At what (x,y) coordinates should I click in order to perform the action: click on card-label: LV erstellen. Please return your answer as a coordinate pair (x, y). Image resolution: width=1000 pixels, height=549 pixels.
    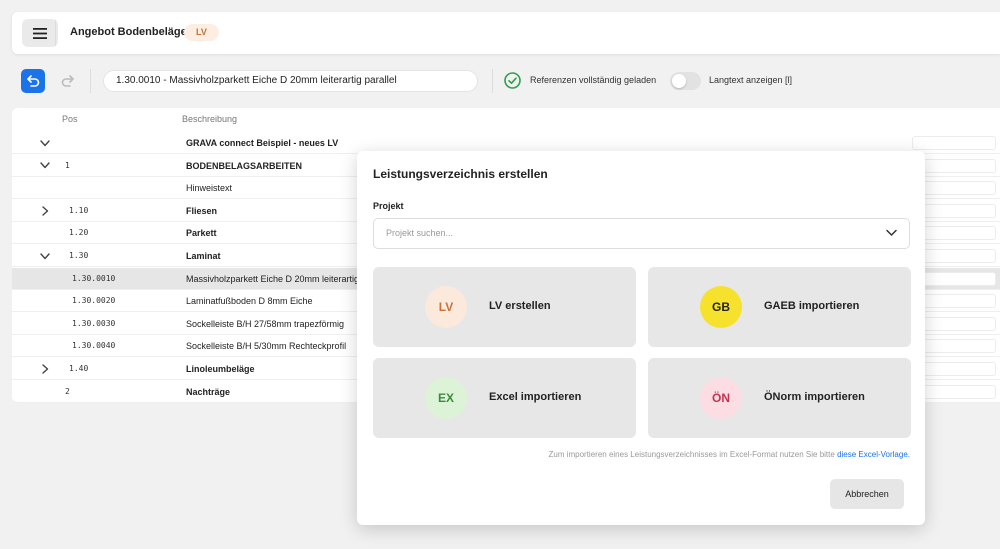
    Looking at the image, I should click on (520, 306).